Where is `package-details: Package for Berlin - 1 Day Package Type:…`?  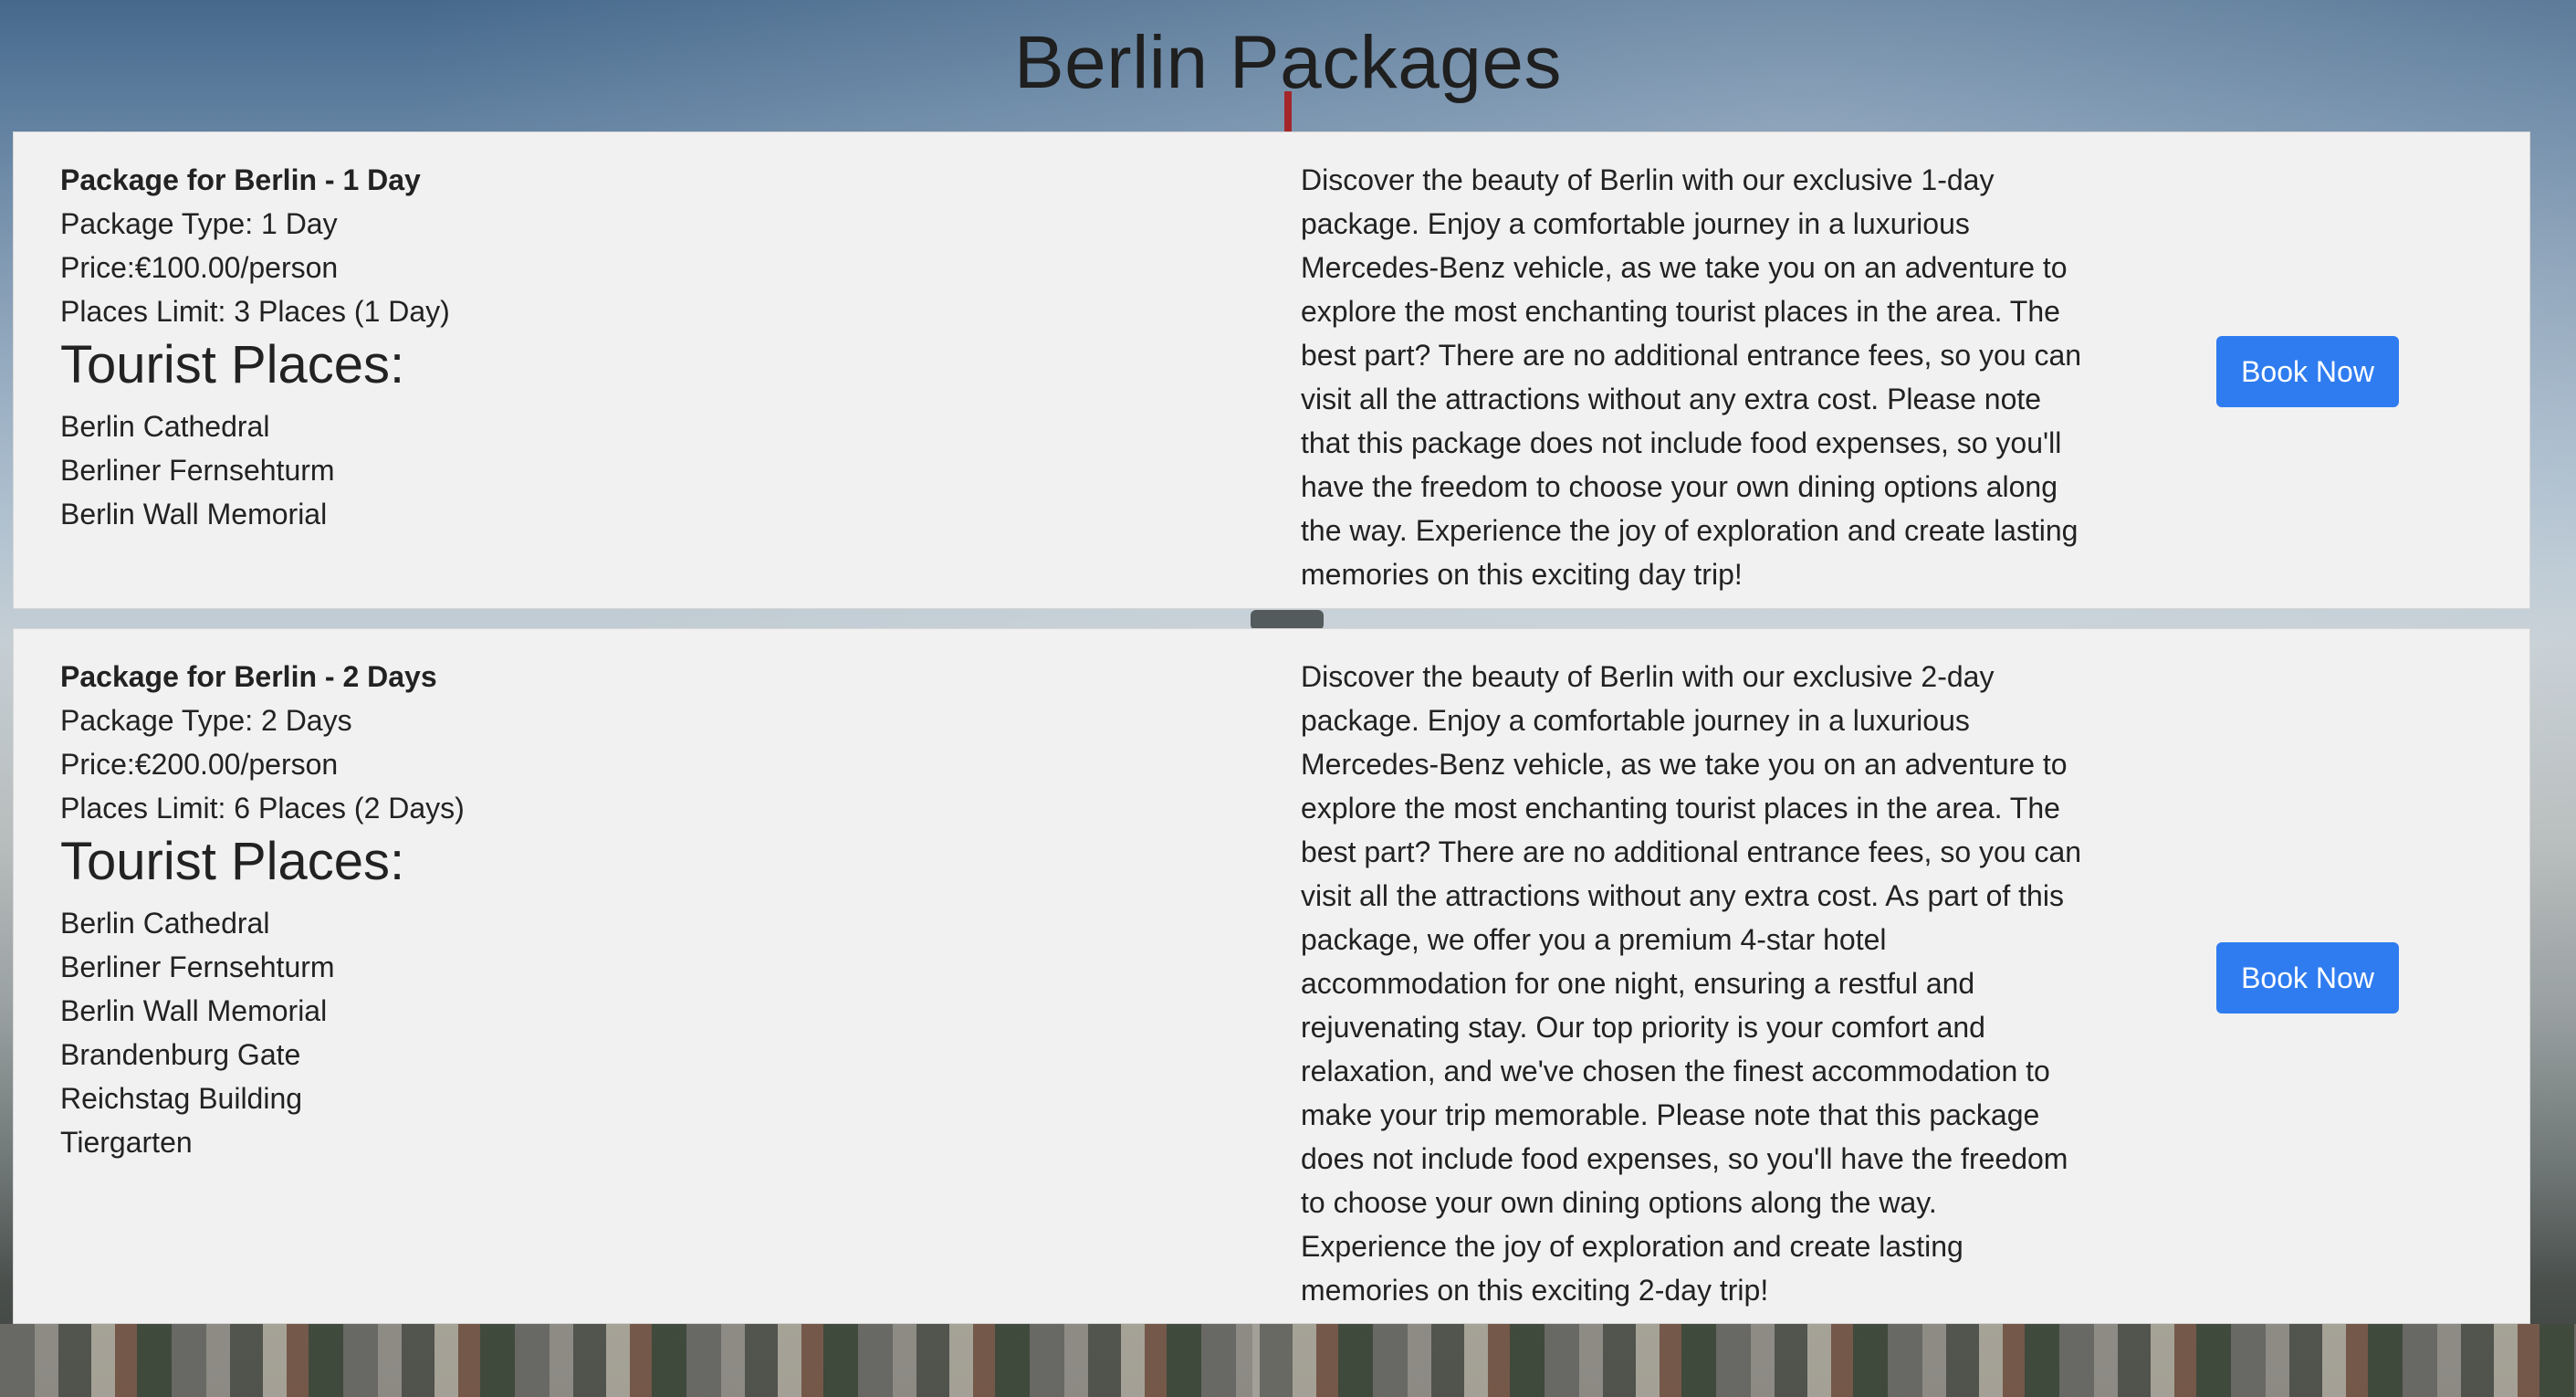
package-details: Package for Berlin - 1 Day Package Type:… is located at coordinates (608, 347).